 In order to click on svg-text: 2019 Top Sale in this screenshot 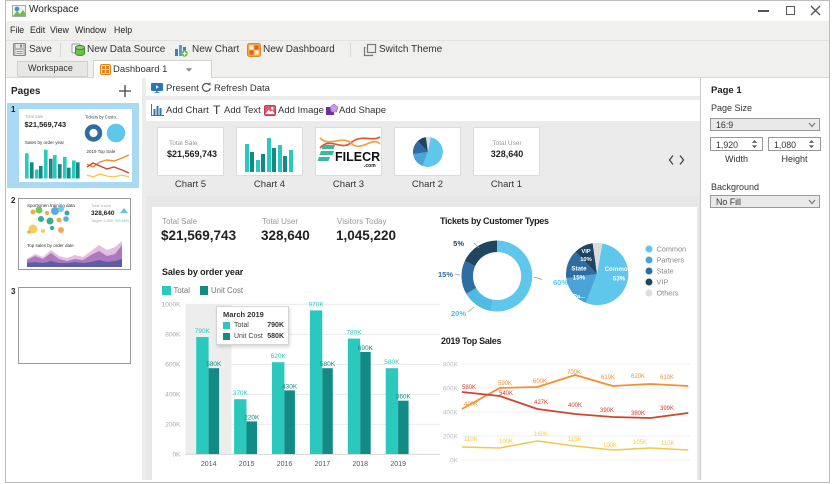, I will do `click(101, 151)`.